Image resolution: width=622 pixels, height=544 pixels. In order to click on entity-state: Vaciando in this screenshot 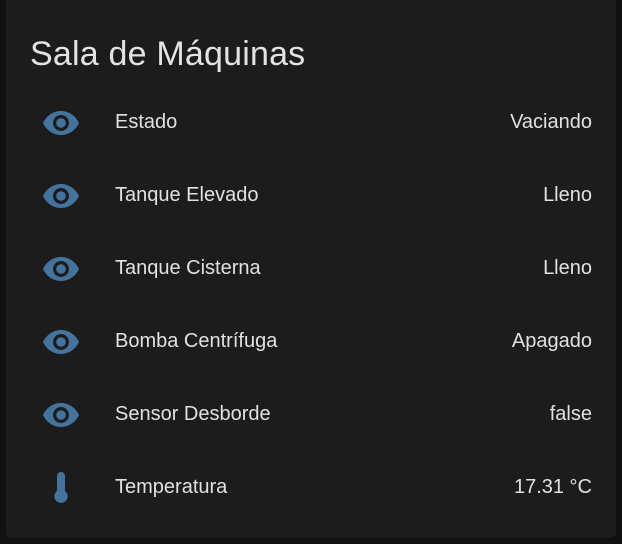, I will do `click(551, 122)`.